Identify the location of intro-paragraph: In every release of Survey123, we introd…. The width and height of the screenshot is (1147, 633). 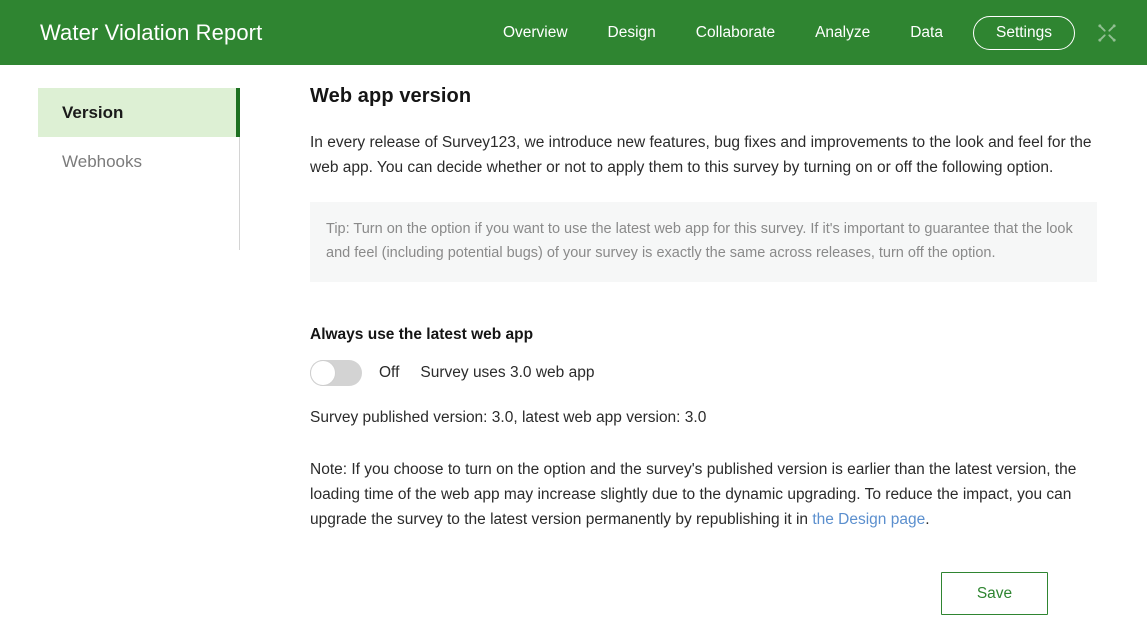
(701, 155).